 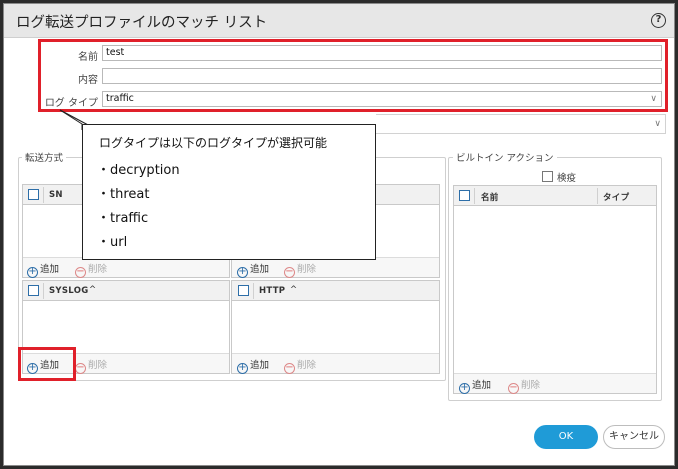 I want to click on quarantine-label: 検疫, so click(x=567, y=178).